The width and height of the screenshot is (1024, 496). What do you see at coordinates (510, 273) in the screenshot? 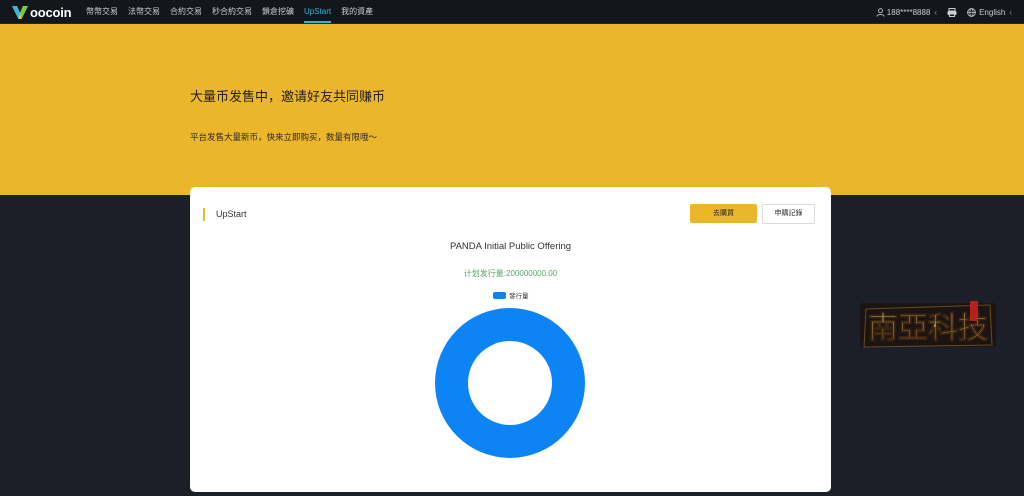
I see `planned-issuance: 计划发行量:200000000.00` at bounding box center [510, 273].